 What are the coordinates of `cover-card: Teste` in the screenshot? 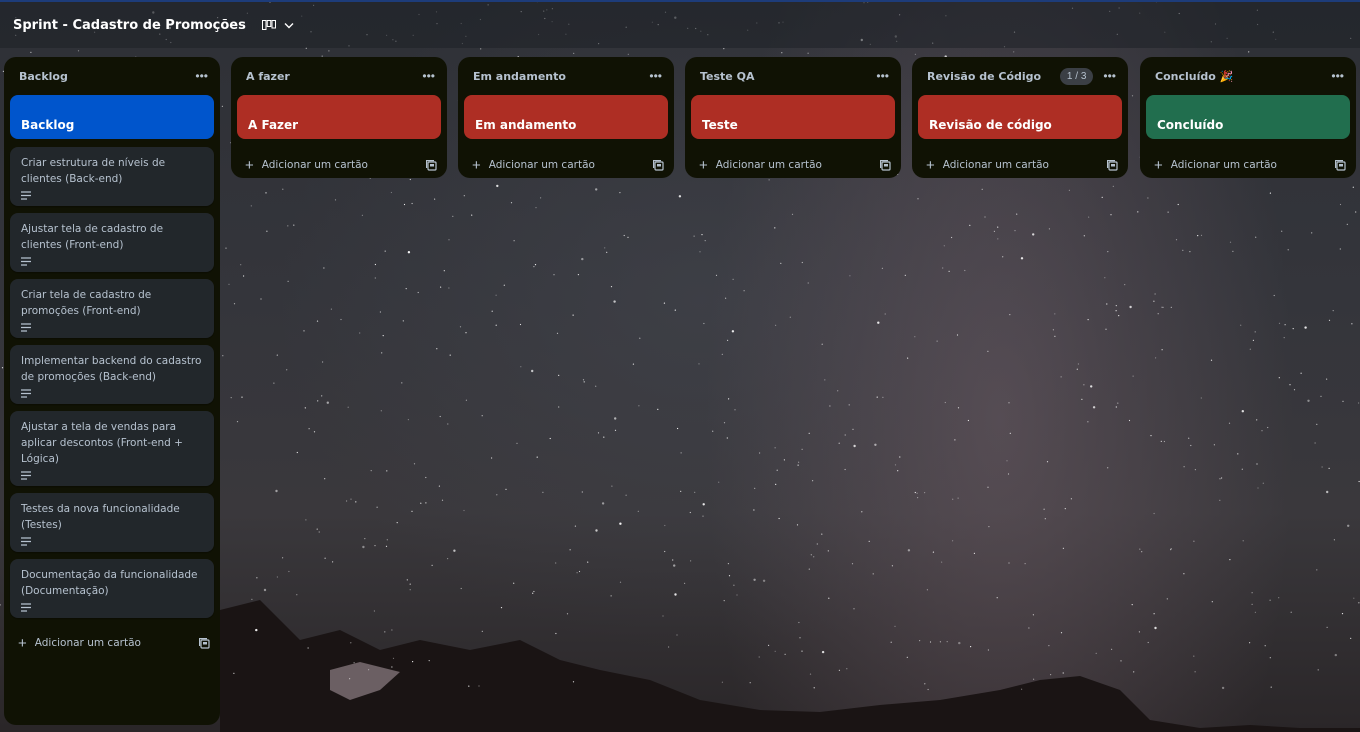 It's located at (793, 117).